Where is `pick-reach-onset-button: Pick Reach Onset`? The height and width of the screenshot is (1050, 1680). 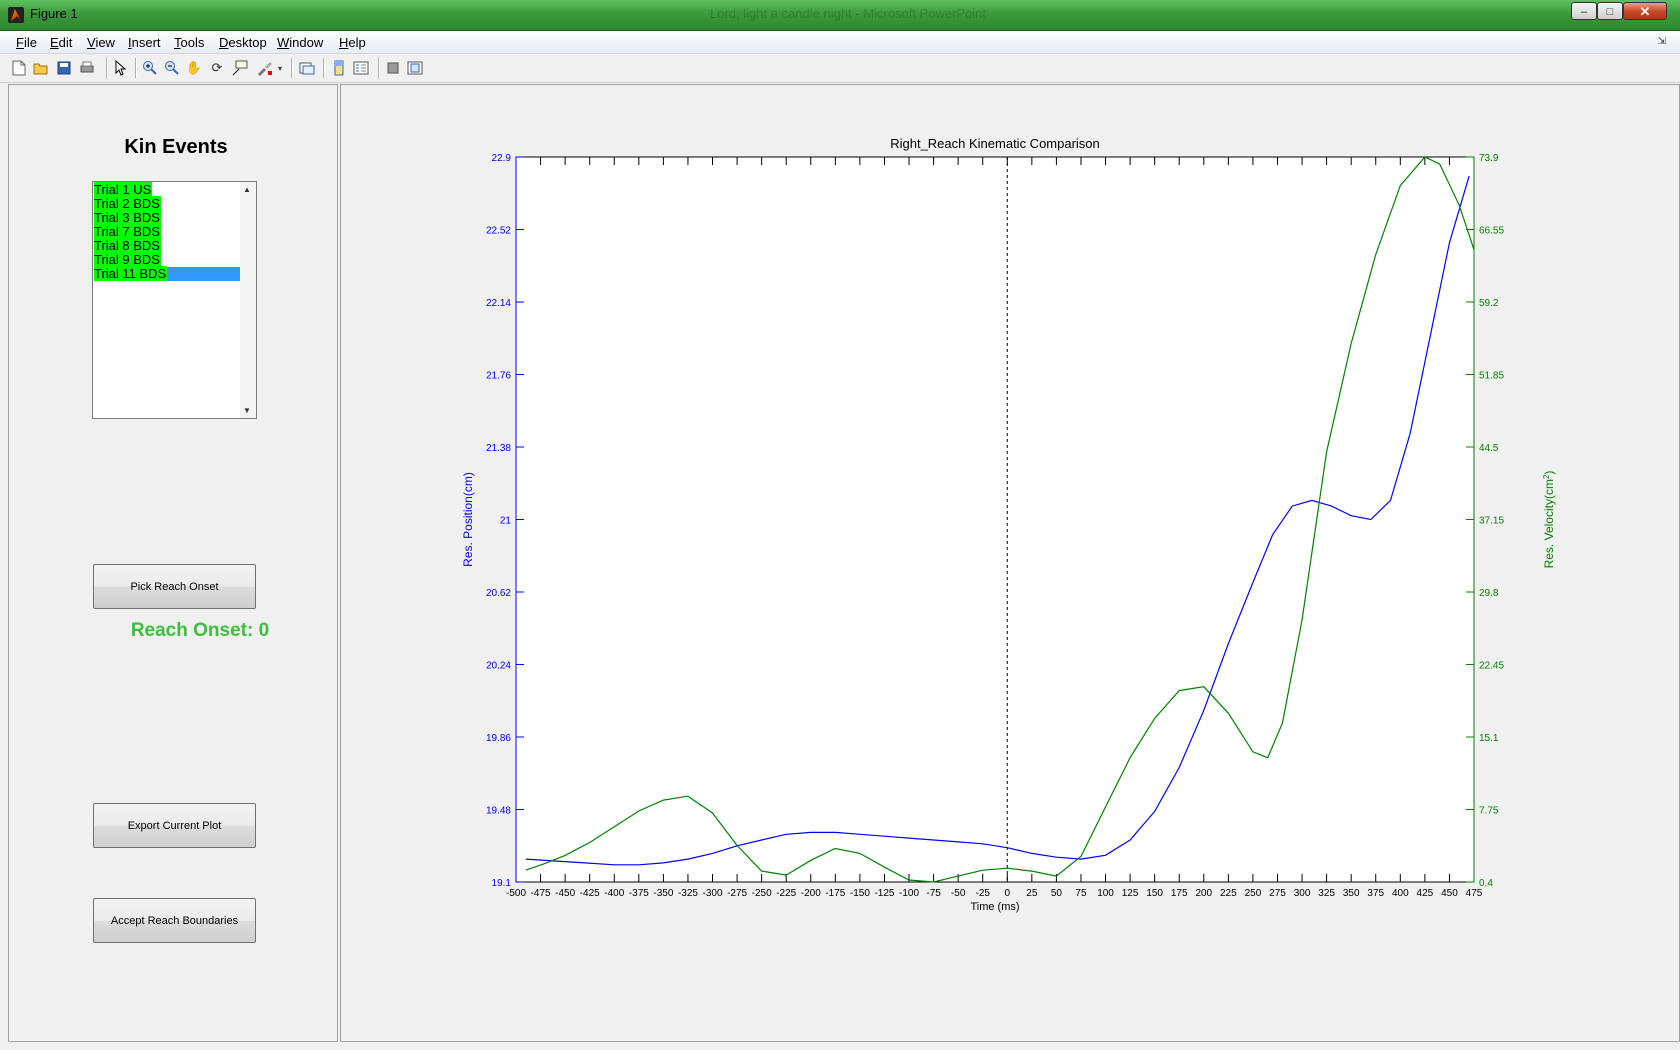
pick-reach-onset-button: Pick Reach Onset is located at coordinates (174, 586).